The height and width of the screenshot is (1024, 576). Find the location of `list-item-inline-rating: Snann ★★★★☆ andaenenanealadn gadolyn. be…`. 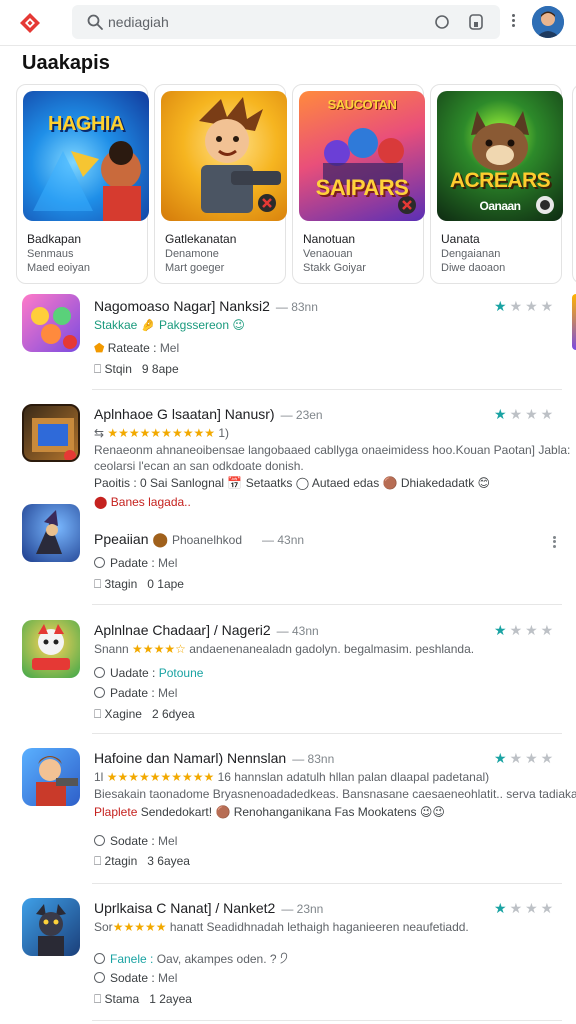

list-item-inline-rating: Snann ★★★★☆ andaenenanealadn gadolyn. be… is located at coordinates (284, 649).